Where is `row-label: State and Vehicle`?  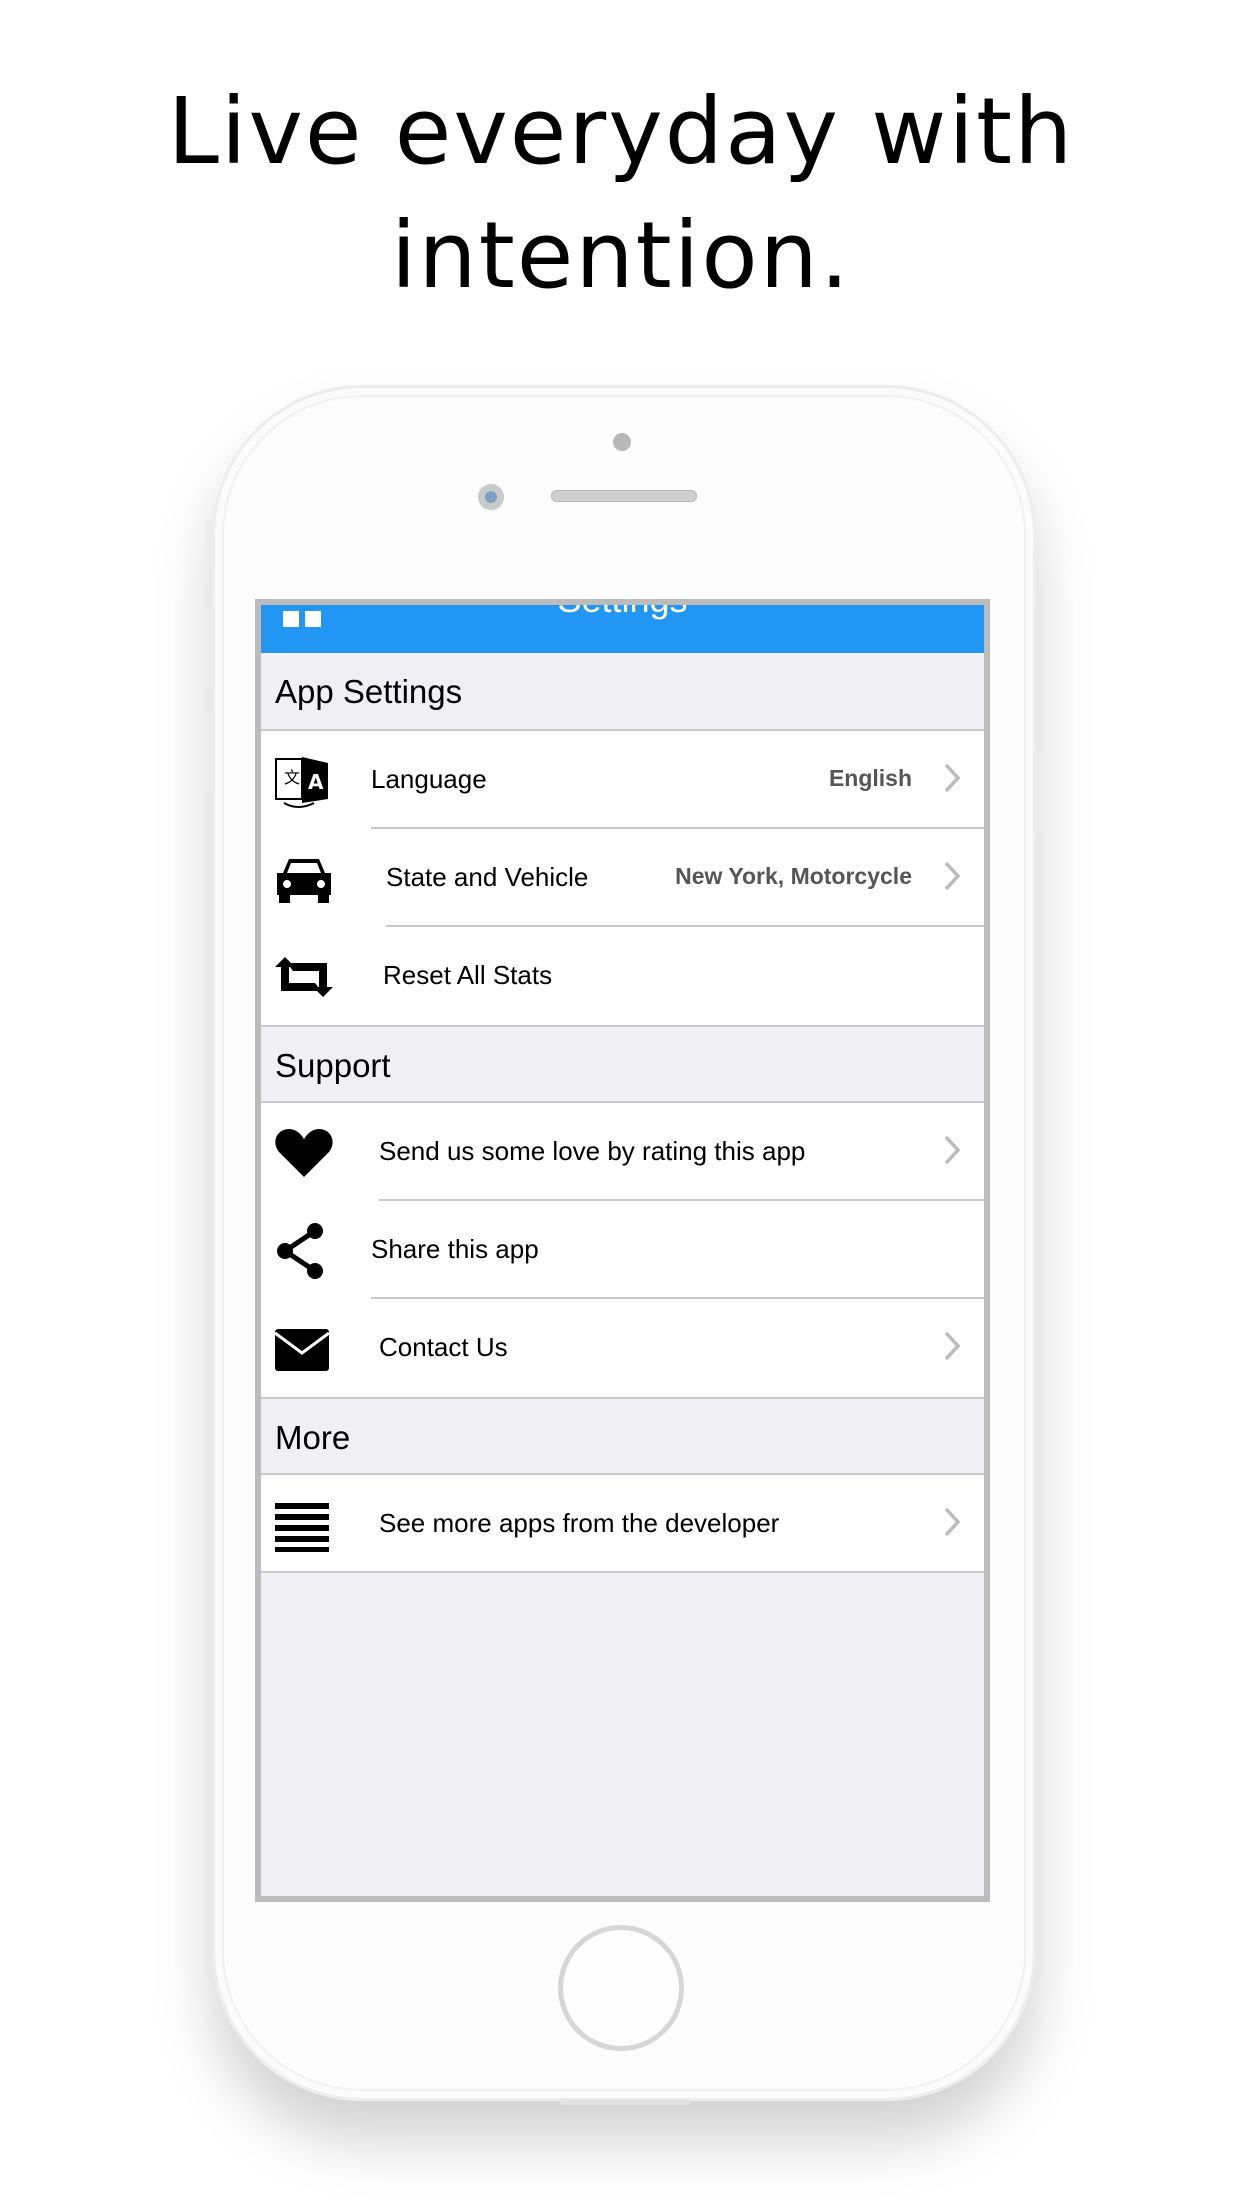
row-label: State and Vehicle is located at coordinates (487, 877).